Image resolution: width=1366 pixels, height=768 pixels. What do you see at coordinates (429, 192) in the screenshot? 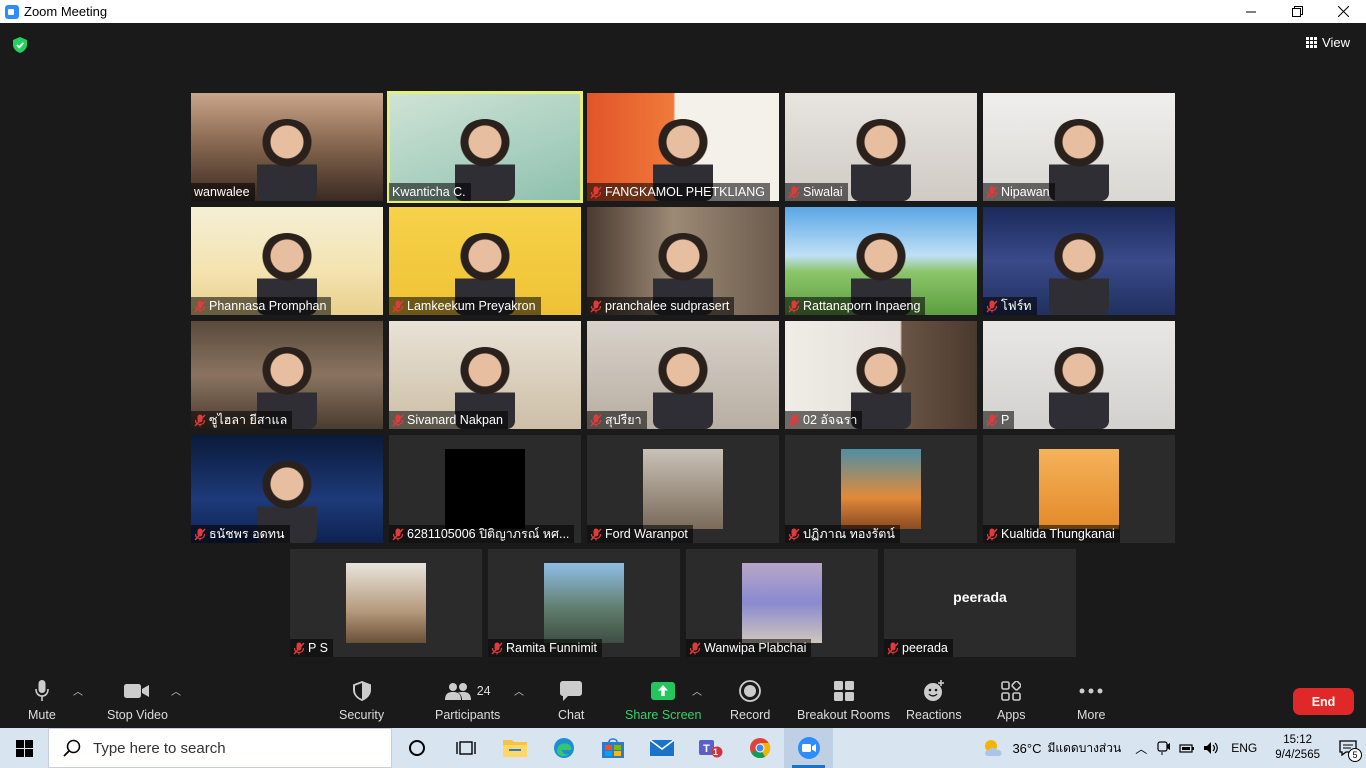
I see `participant-name: Kwanticha C.` at bounding box center [429, 192].